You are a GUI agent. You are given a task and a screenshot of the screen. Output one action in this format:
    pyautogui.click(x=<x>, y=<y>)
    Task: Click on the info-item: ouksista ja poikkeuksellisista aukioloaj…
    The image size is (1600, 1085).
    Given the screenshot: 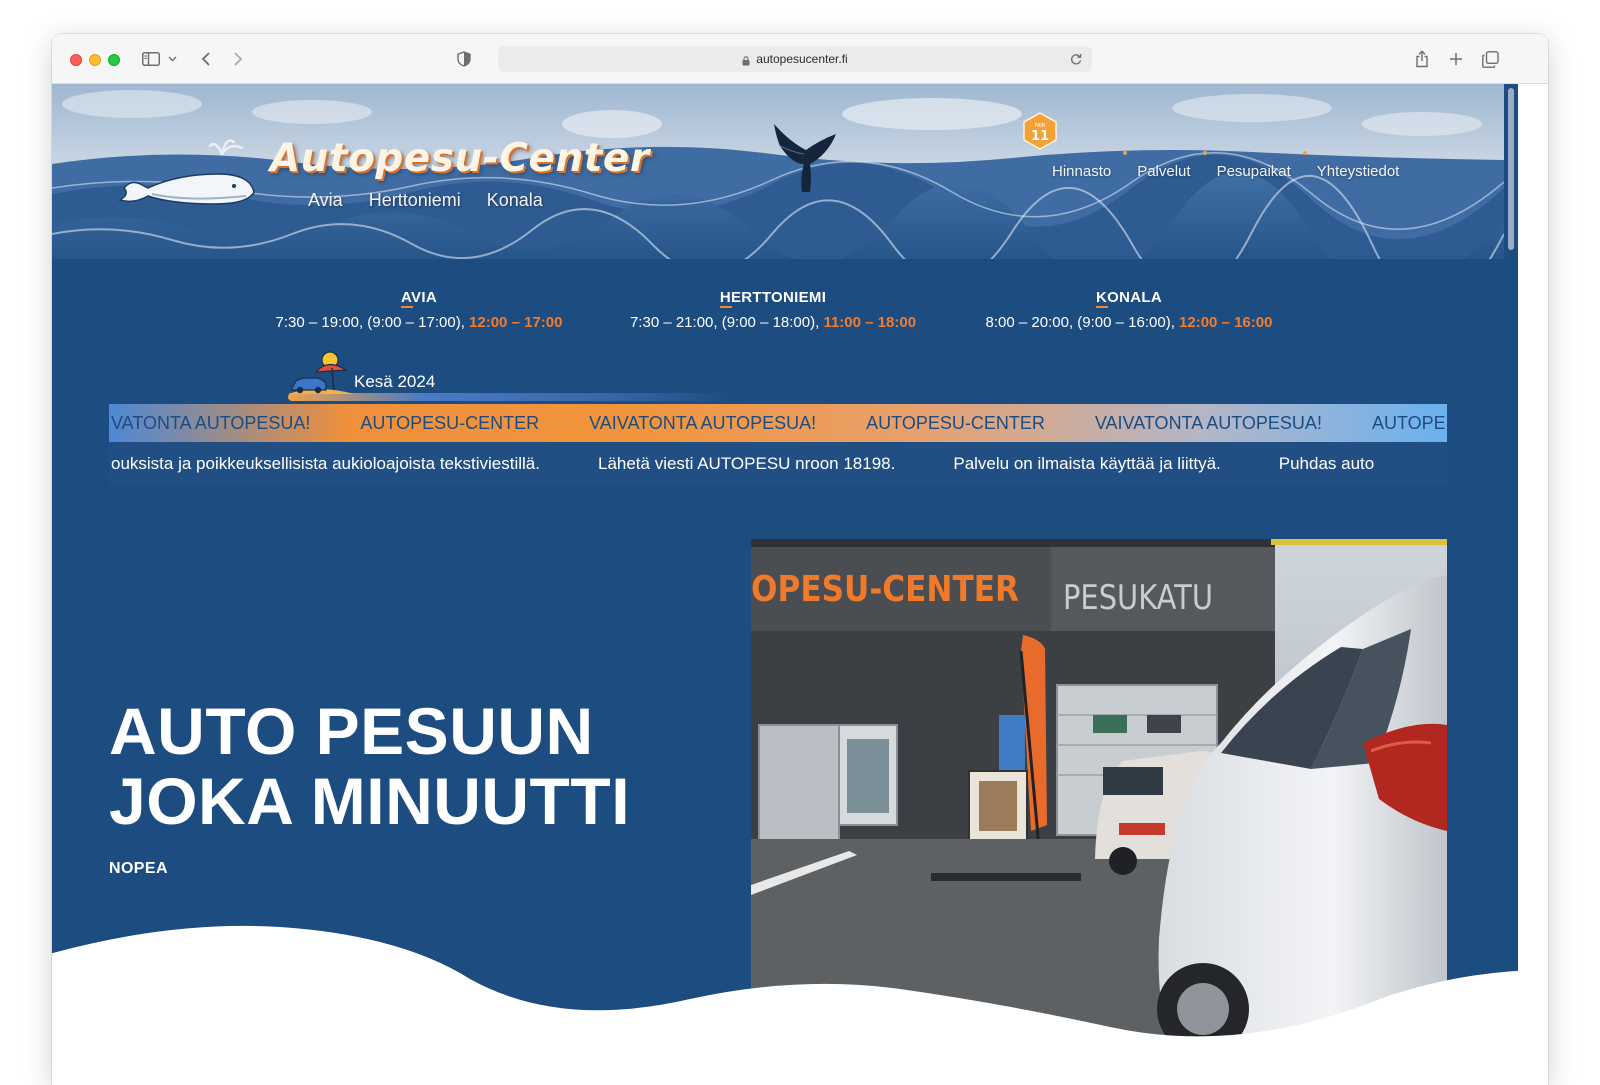 What is the action you would take?
    pyautogui.click(x=325, y=463)
    